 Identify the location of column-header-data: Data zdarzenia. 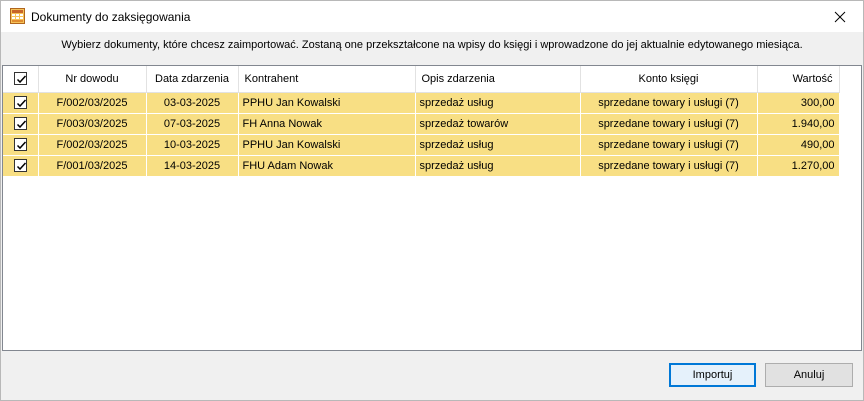
(192, 79).